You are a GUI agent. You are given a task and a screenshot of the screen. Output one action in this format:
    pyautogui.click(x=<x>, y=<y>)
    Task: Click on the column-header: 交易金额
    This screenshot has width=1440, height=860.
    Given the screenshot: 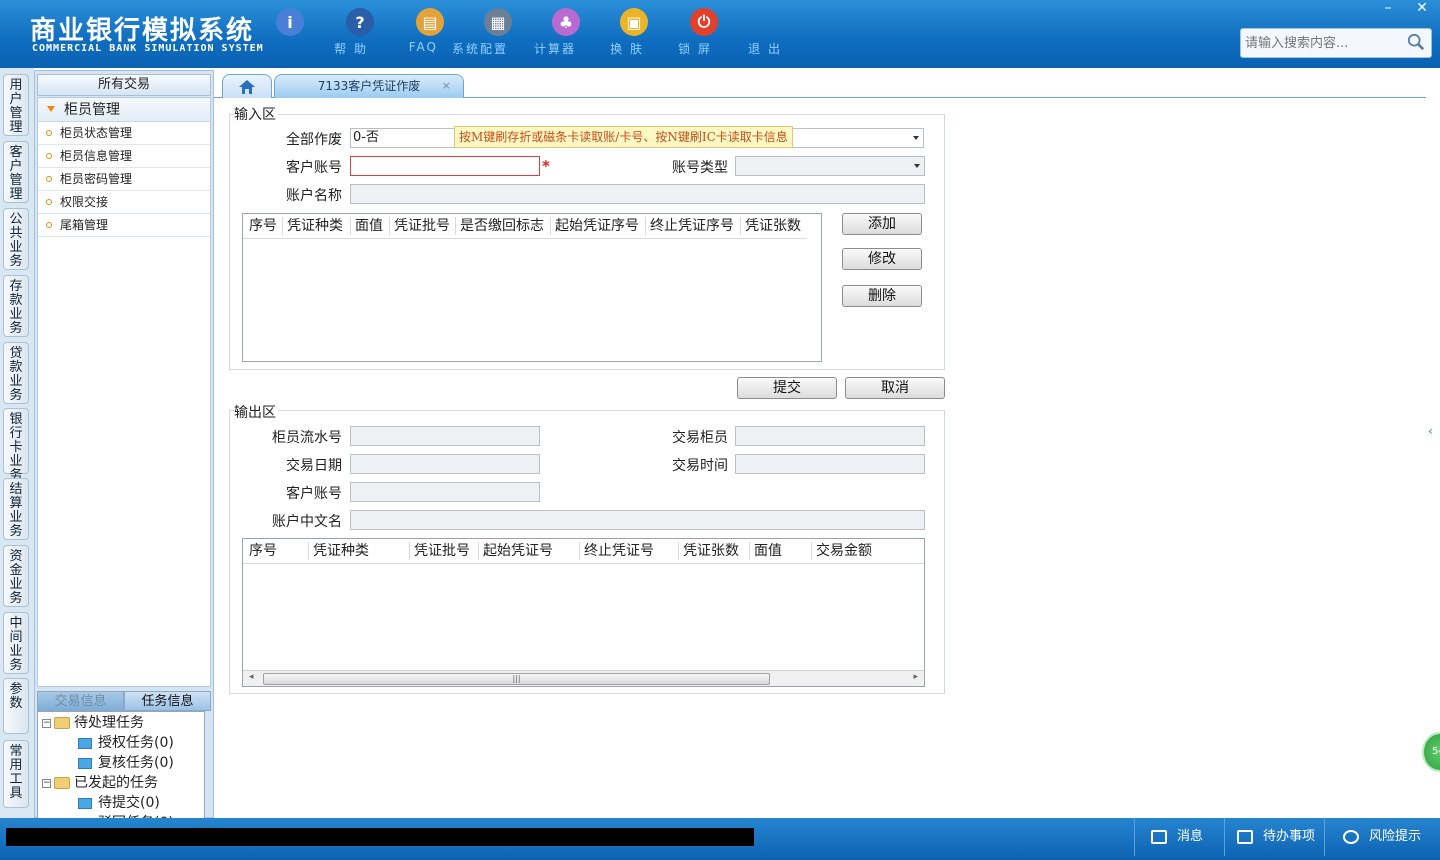 What is the action you would take?
    pyautogui.click(x=844, y=551)
    